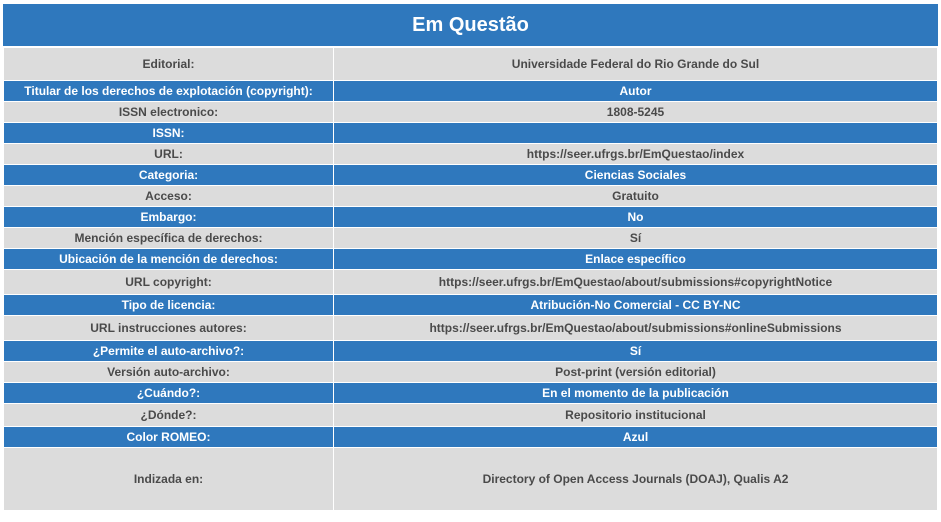 This screenshot has height=522, width=941. I want to click on journal-title: Em Questão, so click(470, 25).